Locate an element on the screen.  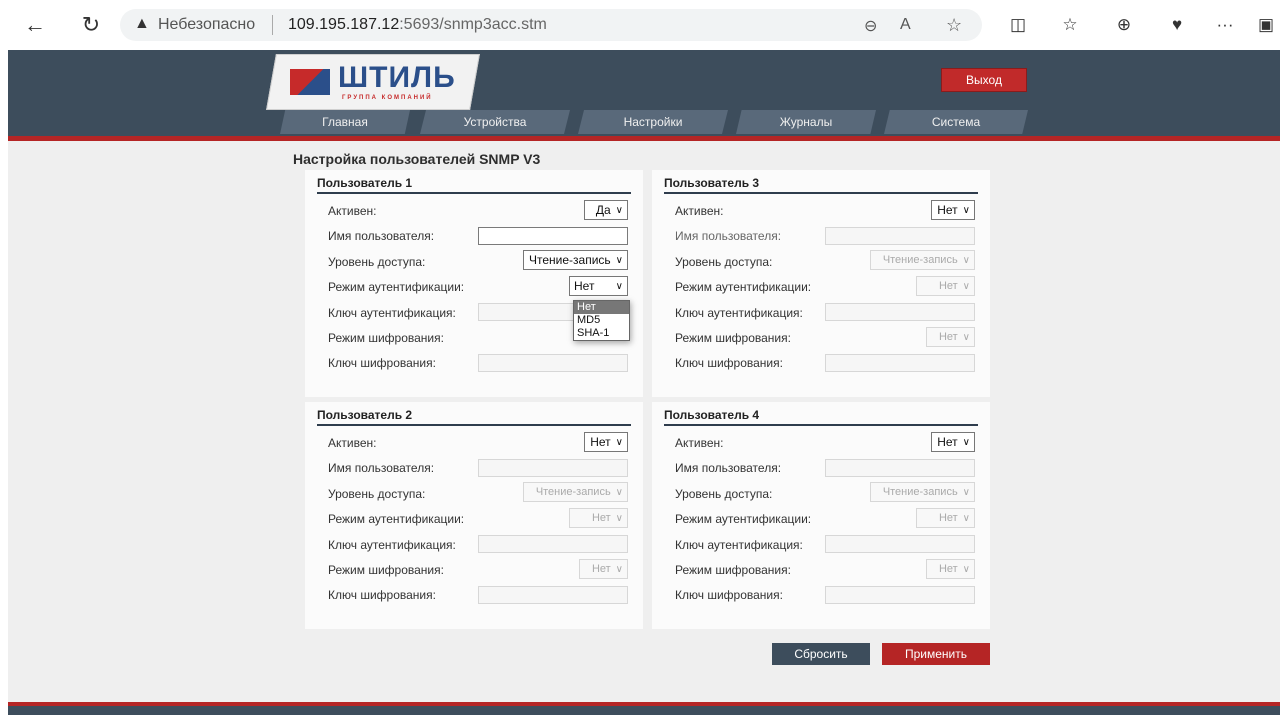
split-screen-icon: ◫ is located at coordinates (1018, 25).